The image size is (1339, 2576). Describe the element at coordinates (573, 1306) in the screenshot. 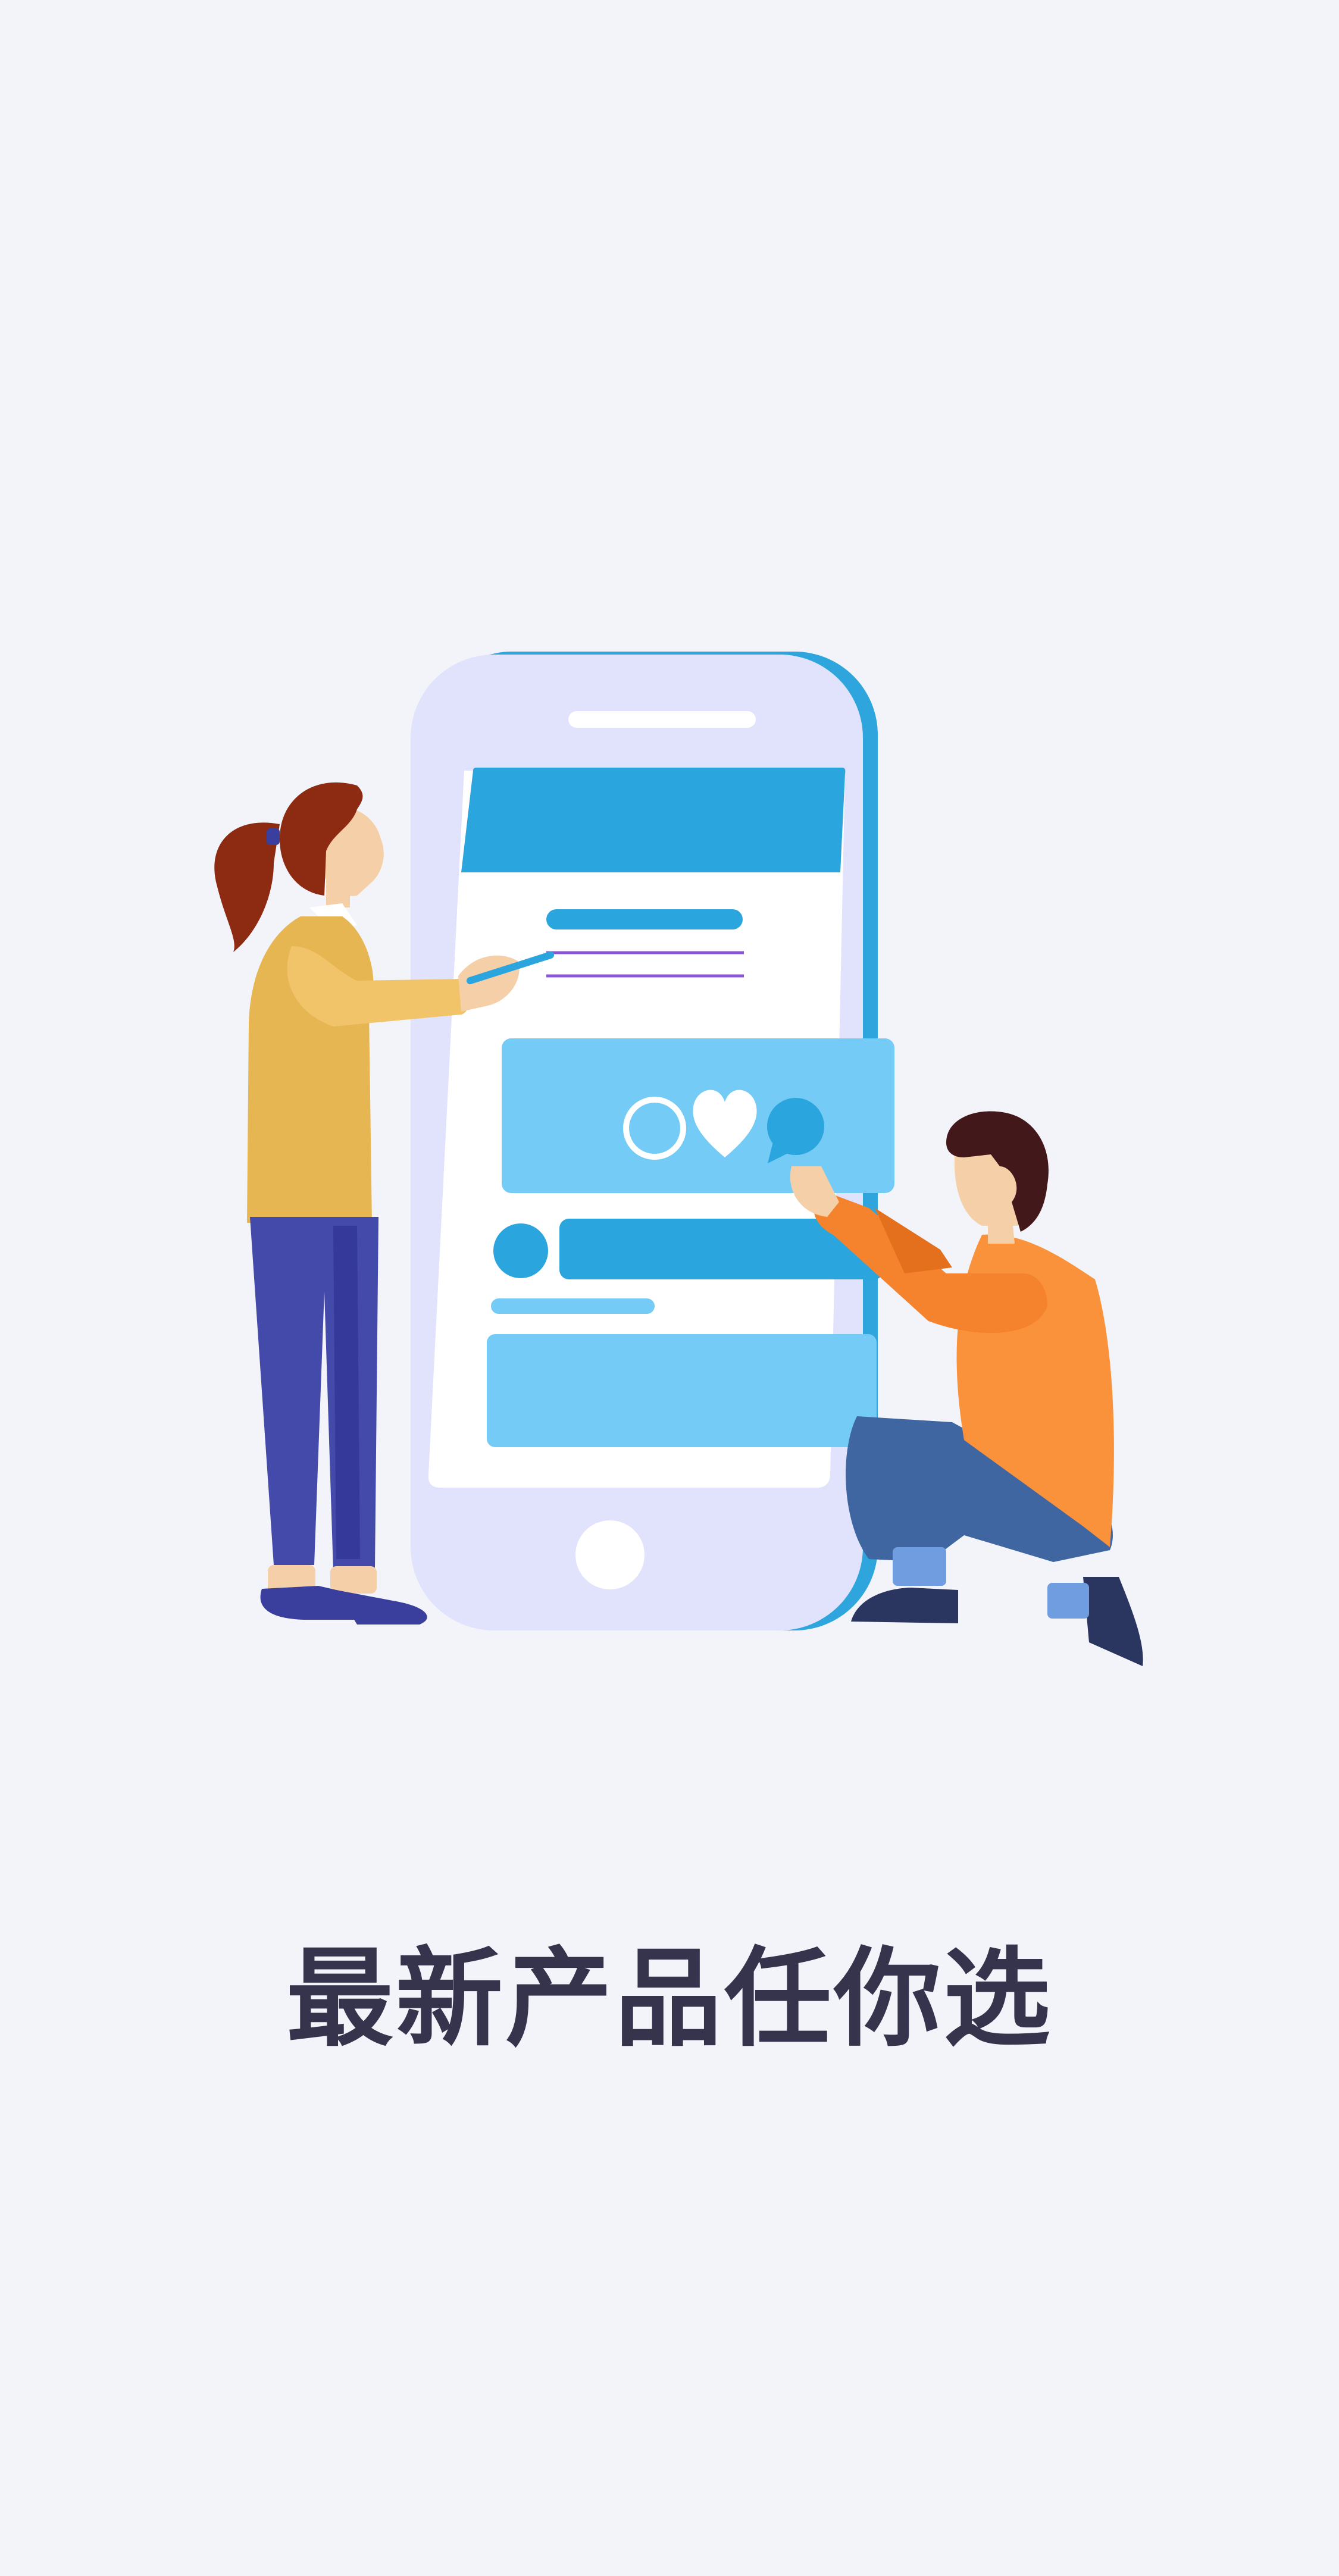

I see `list-small-line` at that location.